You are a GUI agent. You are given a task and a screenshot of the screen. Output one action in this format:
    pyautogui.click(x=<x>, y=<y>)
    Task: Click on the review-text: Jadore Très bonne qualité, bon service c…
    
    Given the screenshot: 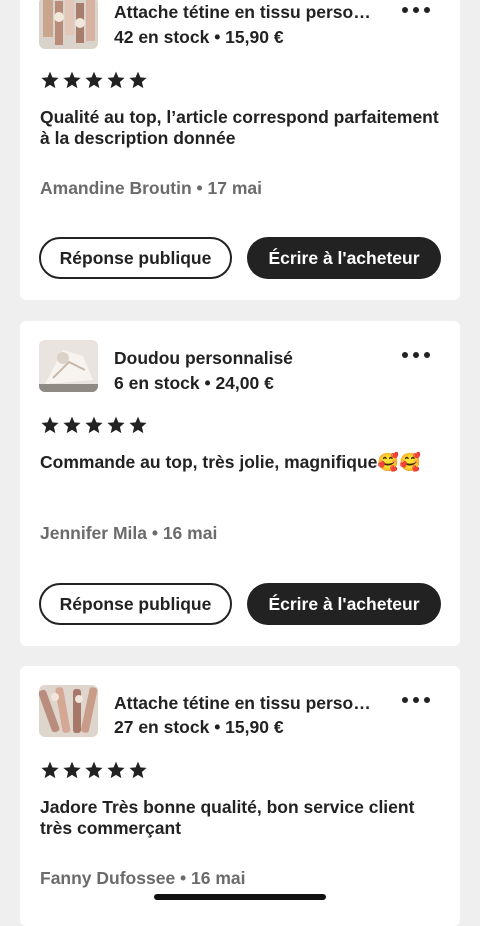 What is the action you would take?
    pyautogui.click(x=227, y=817)
    